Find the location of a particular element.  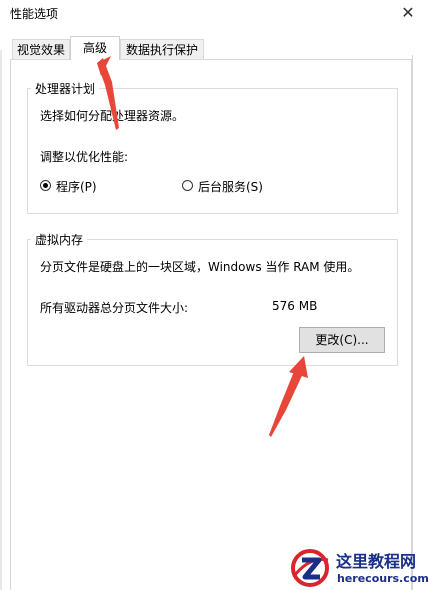

adjust-for-label: 调整以优化性能: is located at coordinates (84, 157).